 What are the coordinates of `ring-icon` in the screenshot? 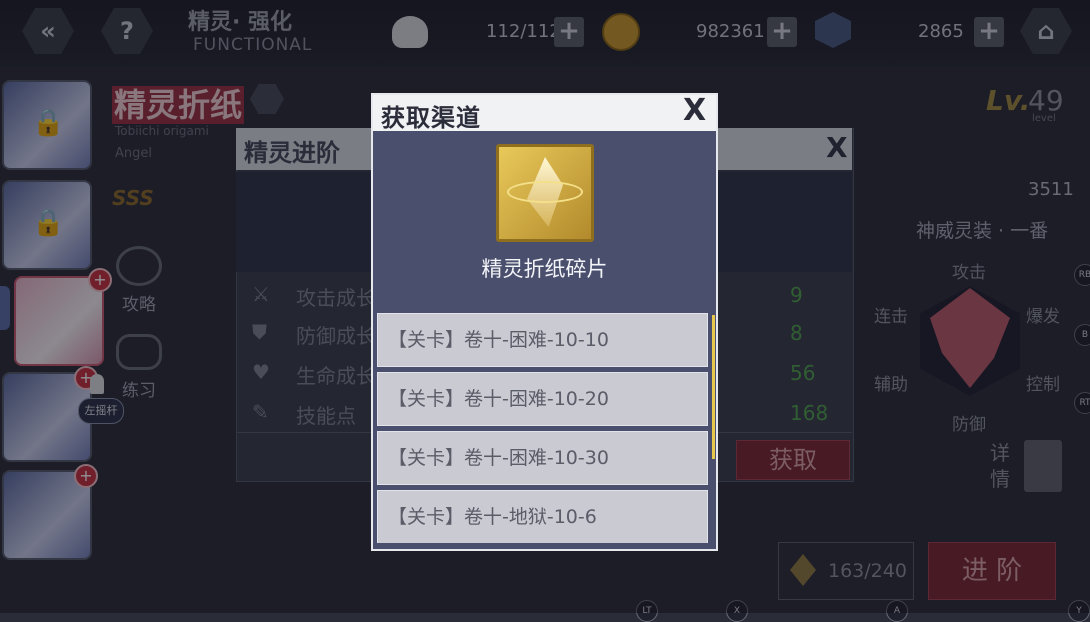 It's located at (545, 192).